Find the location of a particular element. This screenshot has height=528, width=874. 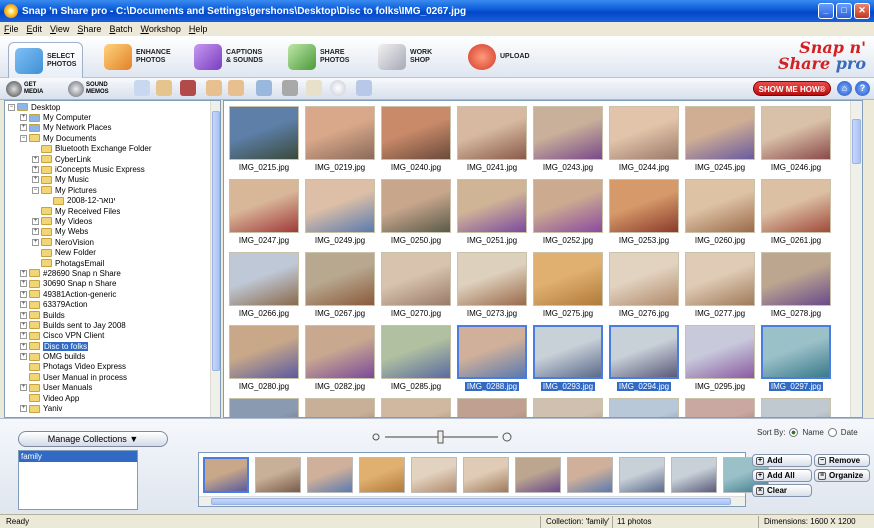

tree-node: − Desktop is located at coordinates (108, 107).